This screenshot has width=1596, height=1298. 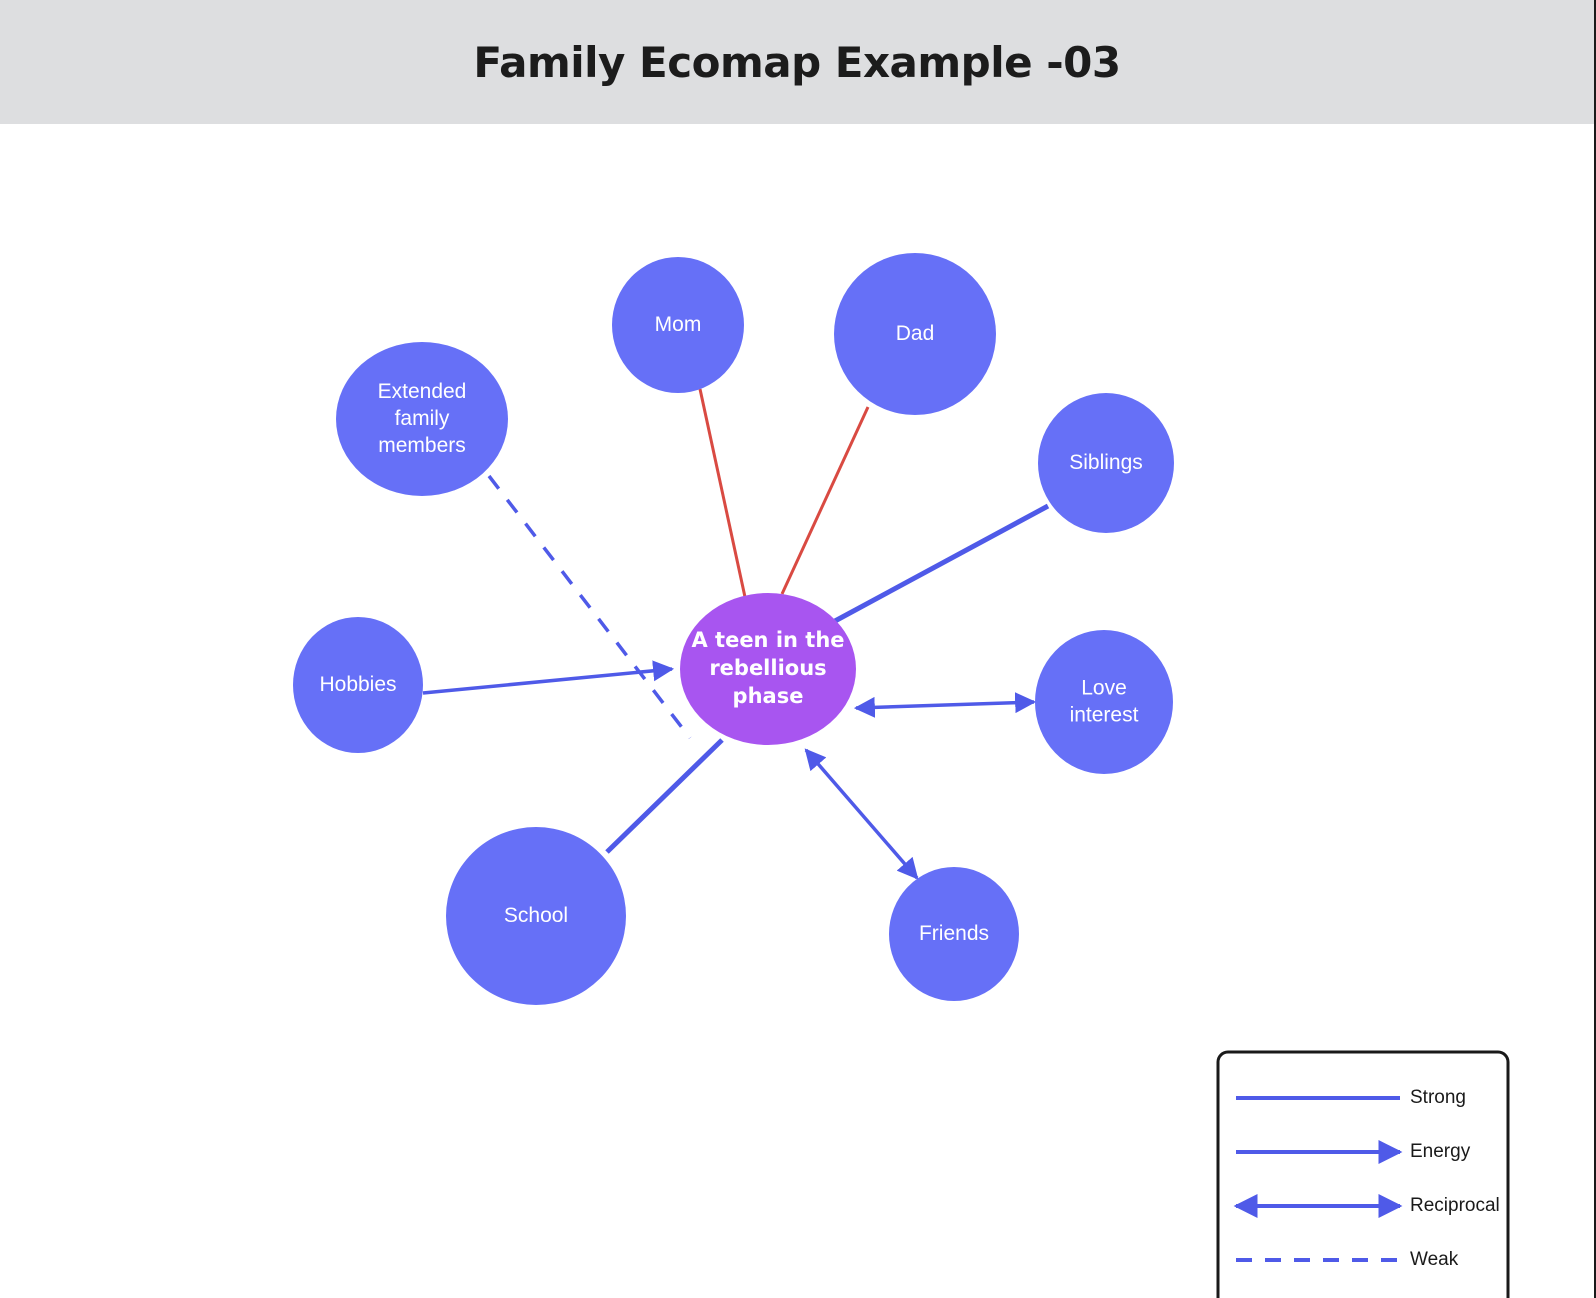 I want to click on edge-mom-to-teen, so click(x=722, y=493).